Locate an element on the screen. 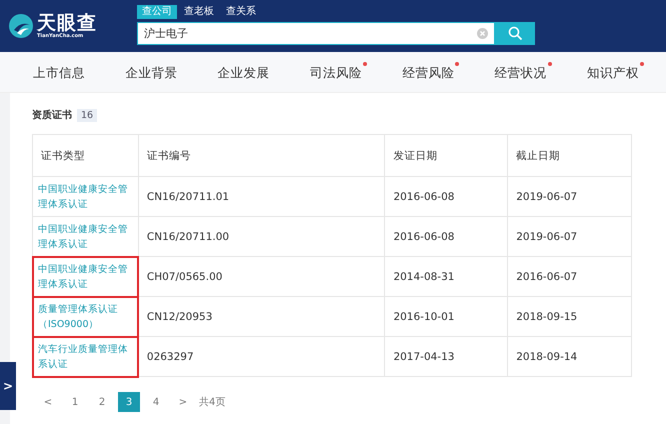 This screenshot has height=424, width=666. page-button: 3 is located at coordinates (129, 402).